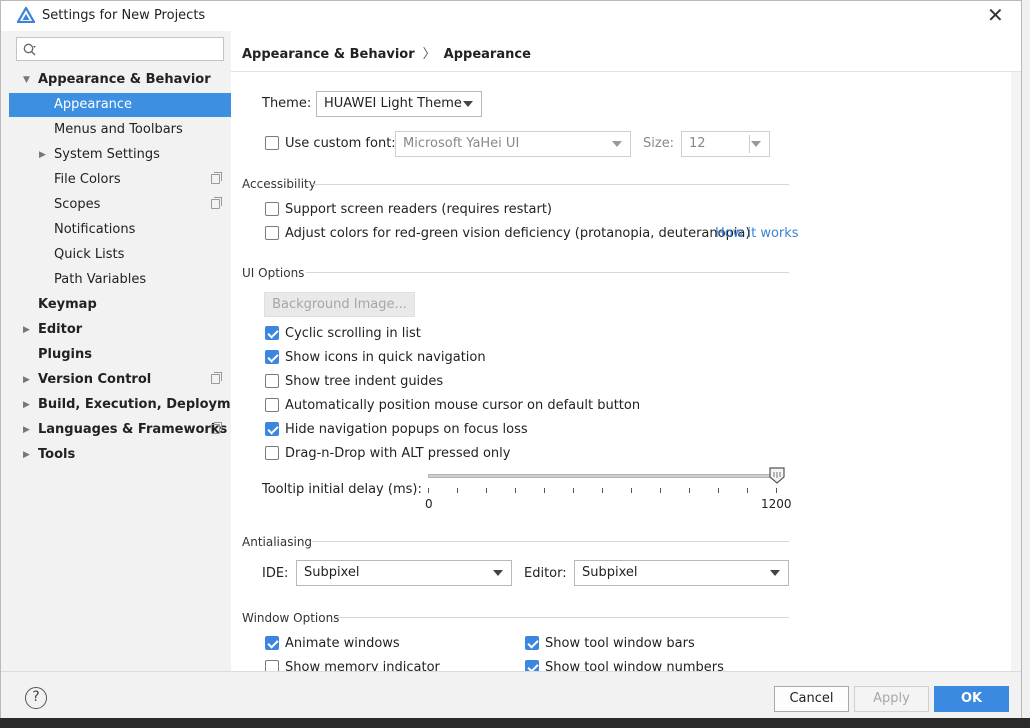 The image size is (1030, 728). What do you see at coordinates (272, 233) in the screenshot?
I see `adjust-colors-checkbox` at bounding box center [272, 233].